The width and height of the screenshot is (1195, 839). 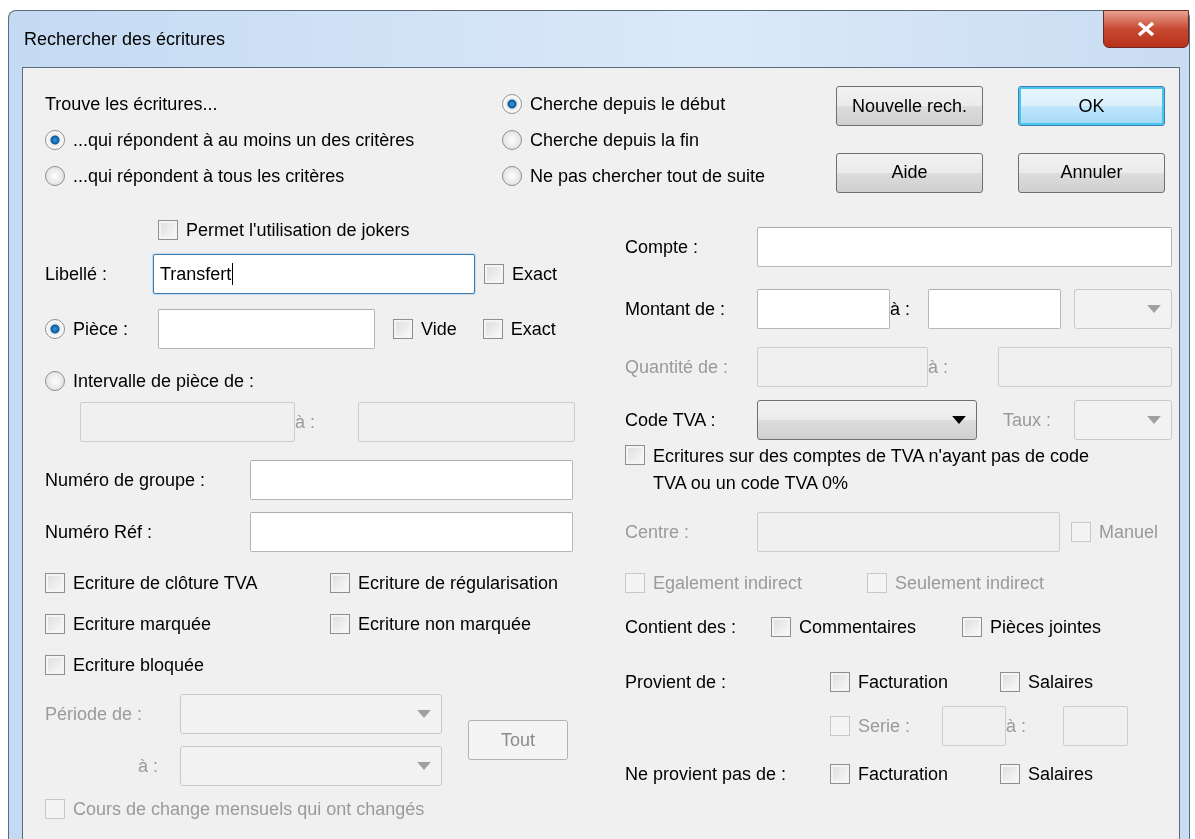 I want to click on radio-label: Pièce :, so click(x=101, y=329).